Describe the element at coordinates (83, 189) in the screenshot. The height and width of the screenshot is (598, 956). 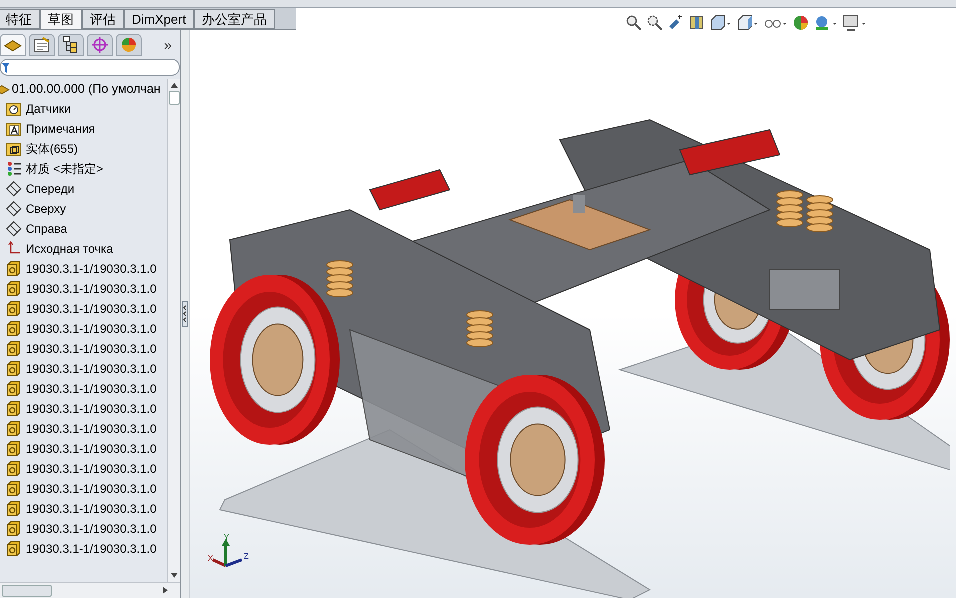
I see `tree-item: Спереди` at that location.